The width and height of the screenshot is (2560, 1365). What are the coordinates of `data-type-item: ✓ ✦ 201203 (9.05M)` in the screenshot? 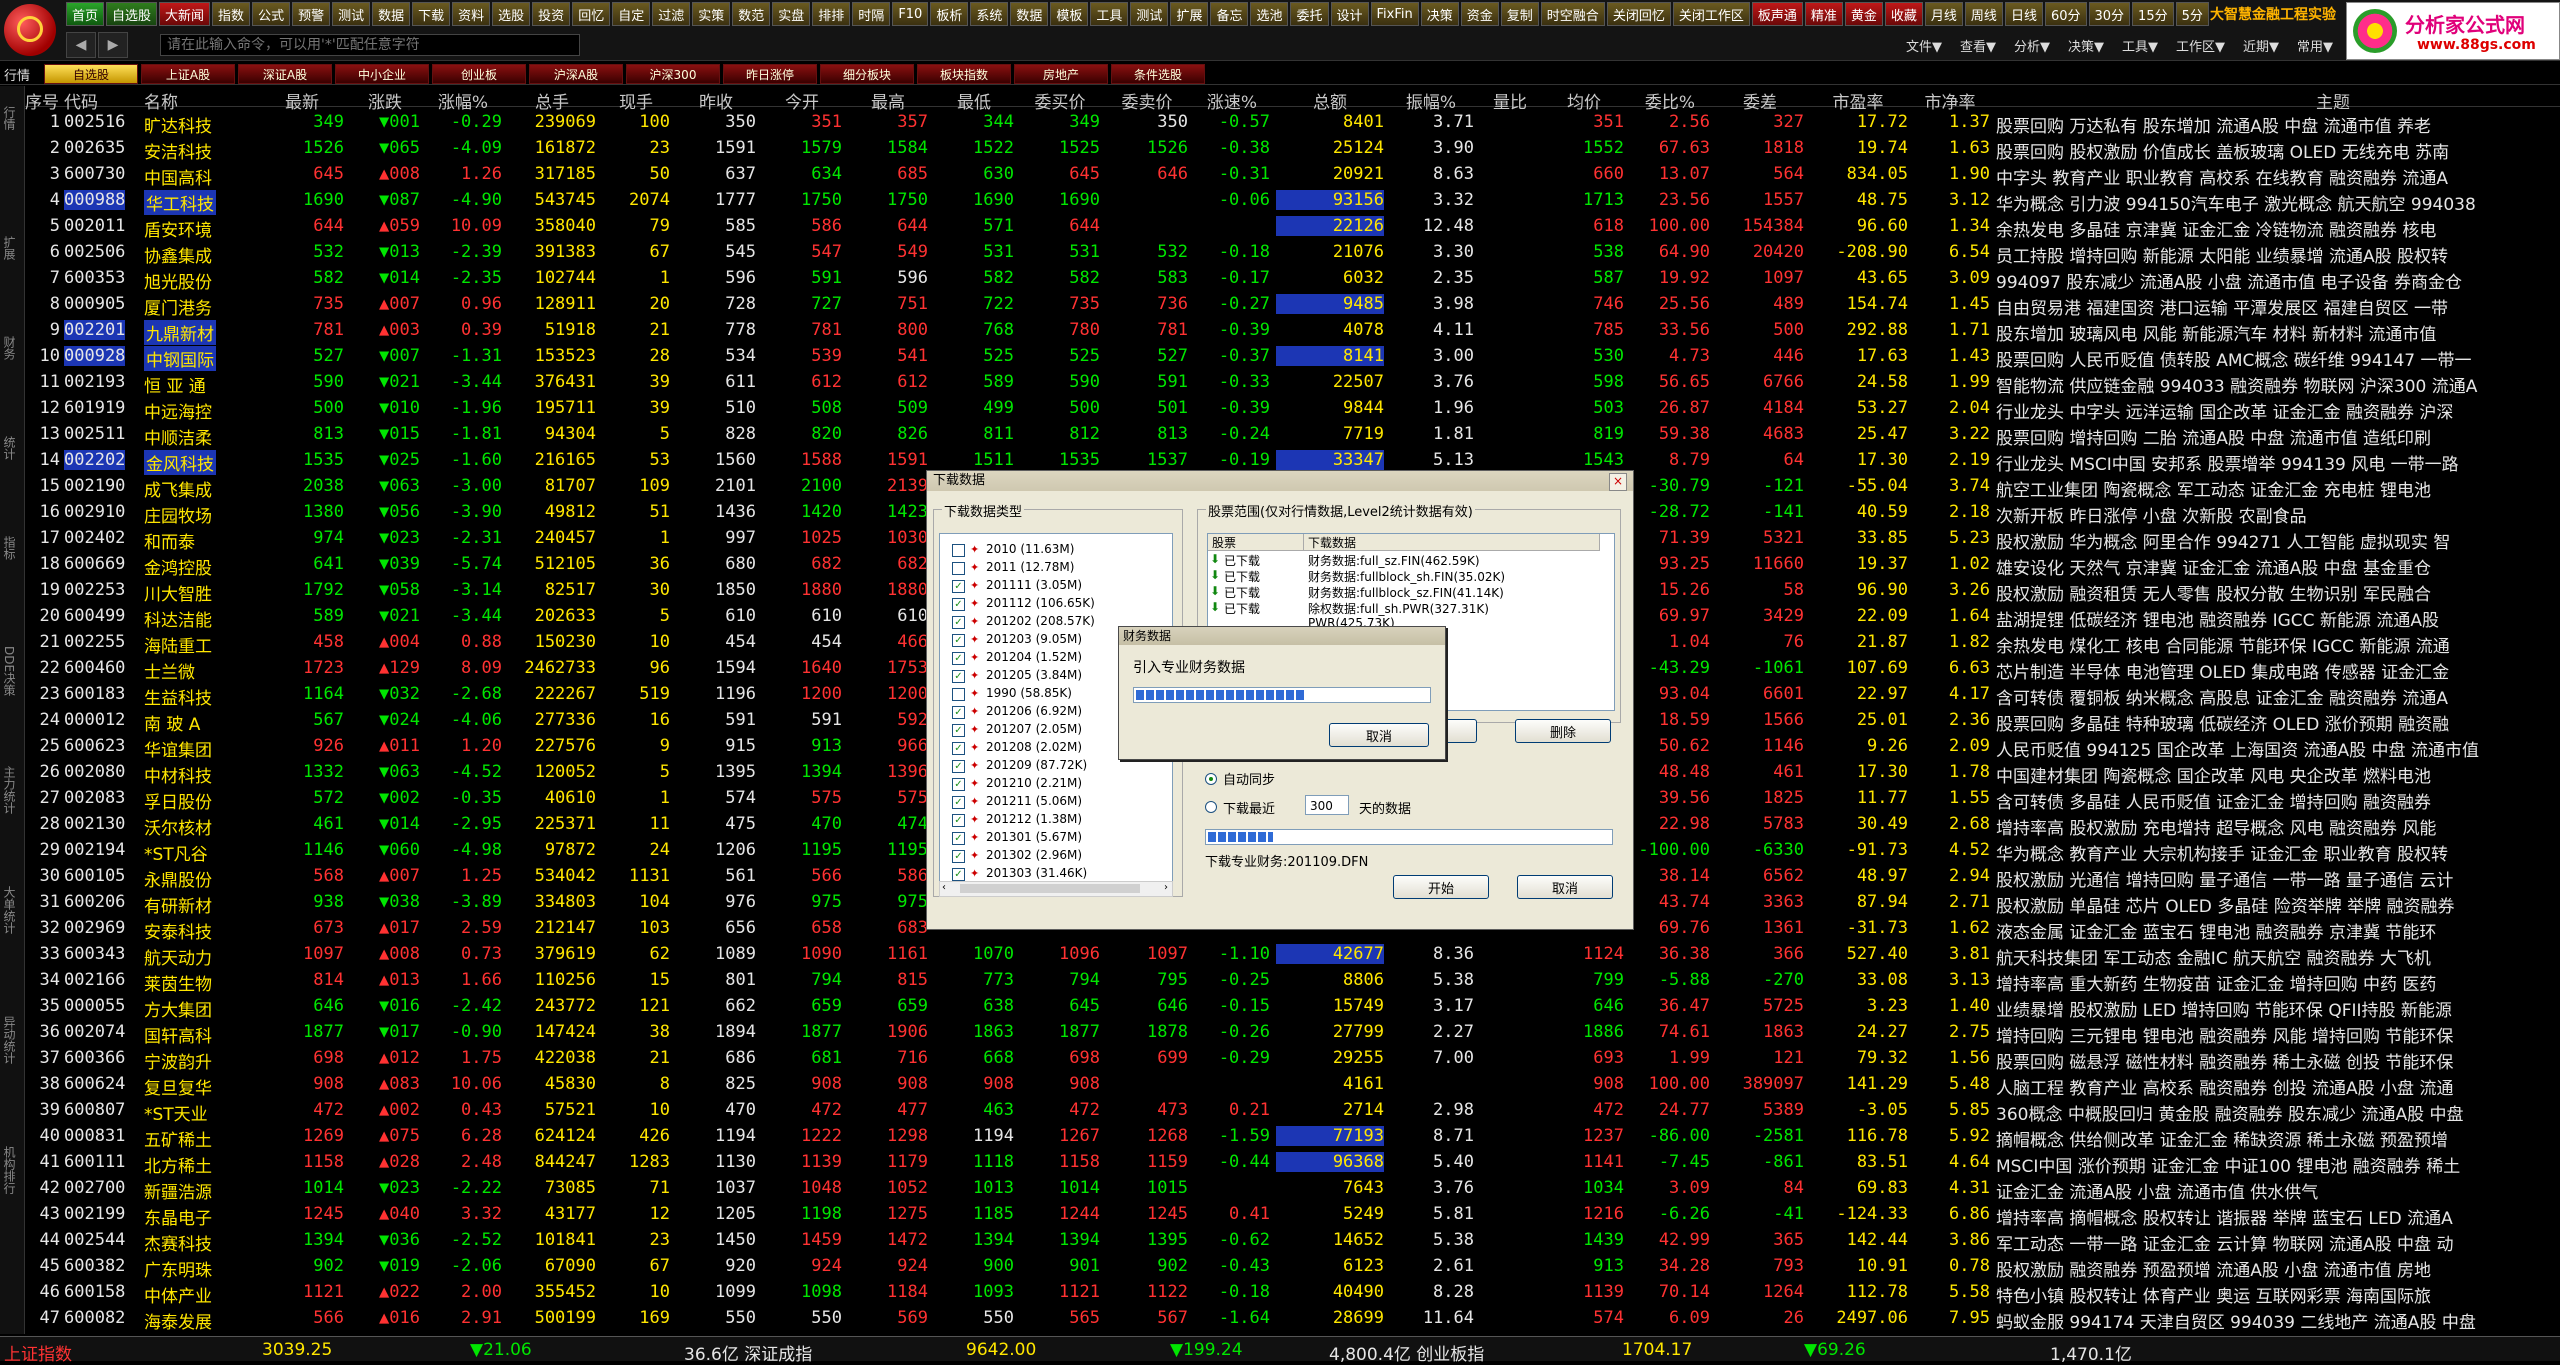 It's located at (1017, 640).